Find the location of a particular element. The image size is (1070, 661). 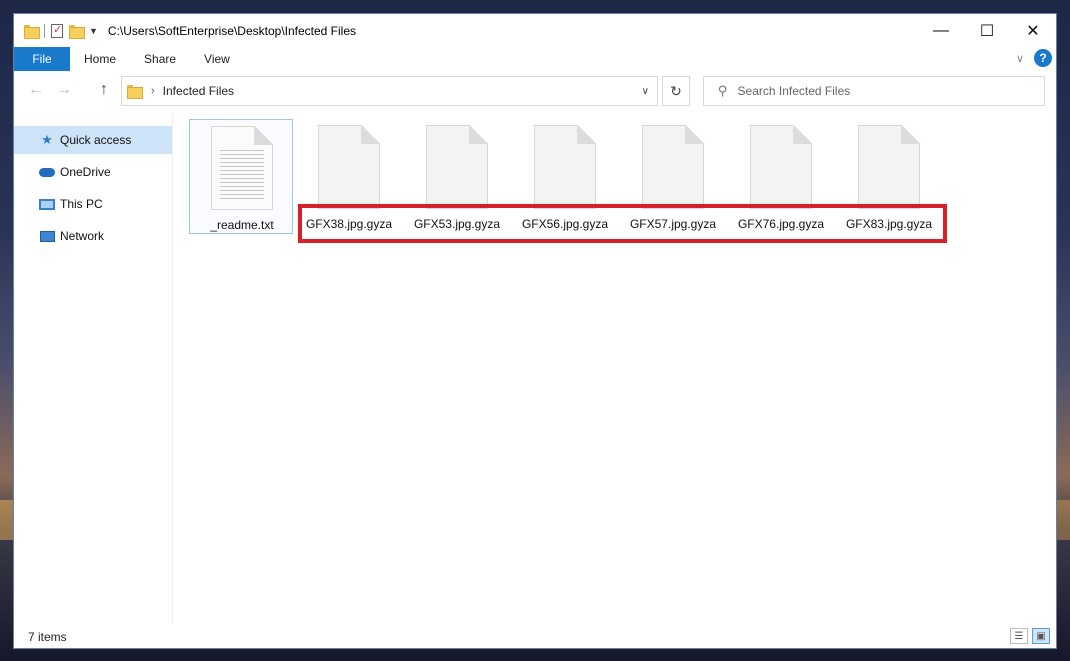

ribbon-tabs: File Home Share View ∨ ? is located at coordinates (535, 59).